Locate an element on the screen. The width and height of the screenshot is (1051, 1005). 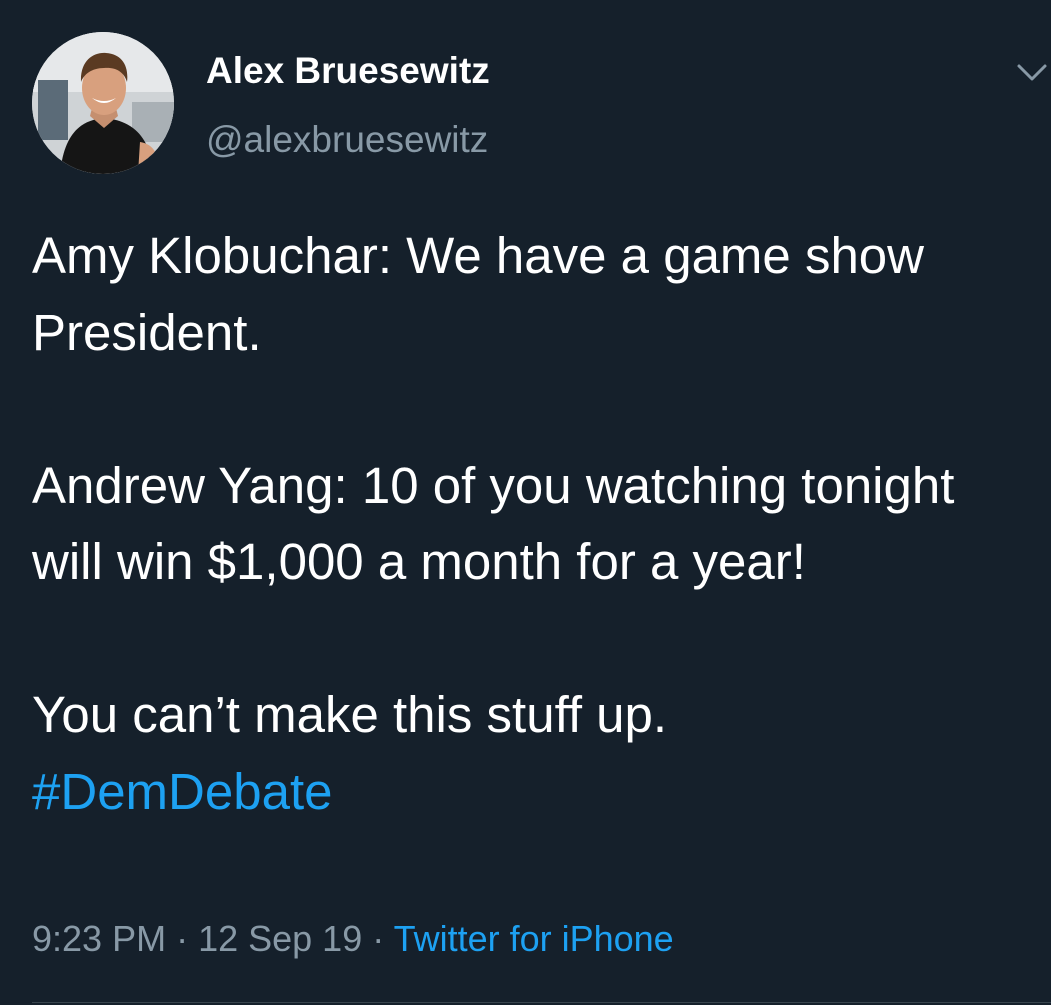
tweet-date: 12 Sep 19 is located at coordinates (280, 938).